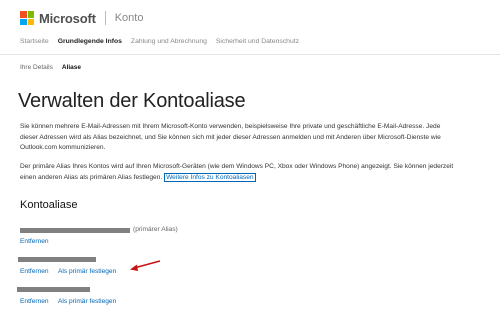  I want to click on alias-1-remove-link: Entfernen, so click(34, 241).